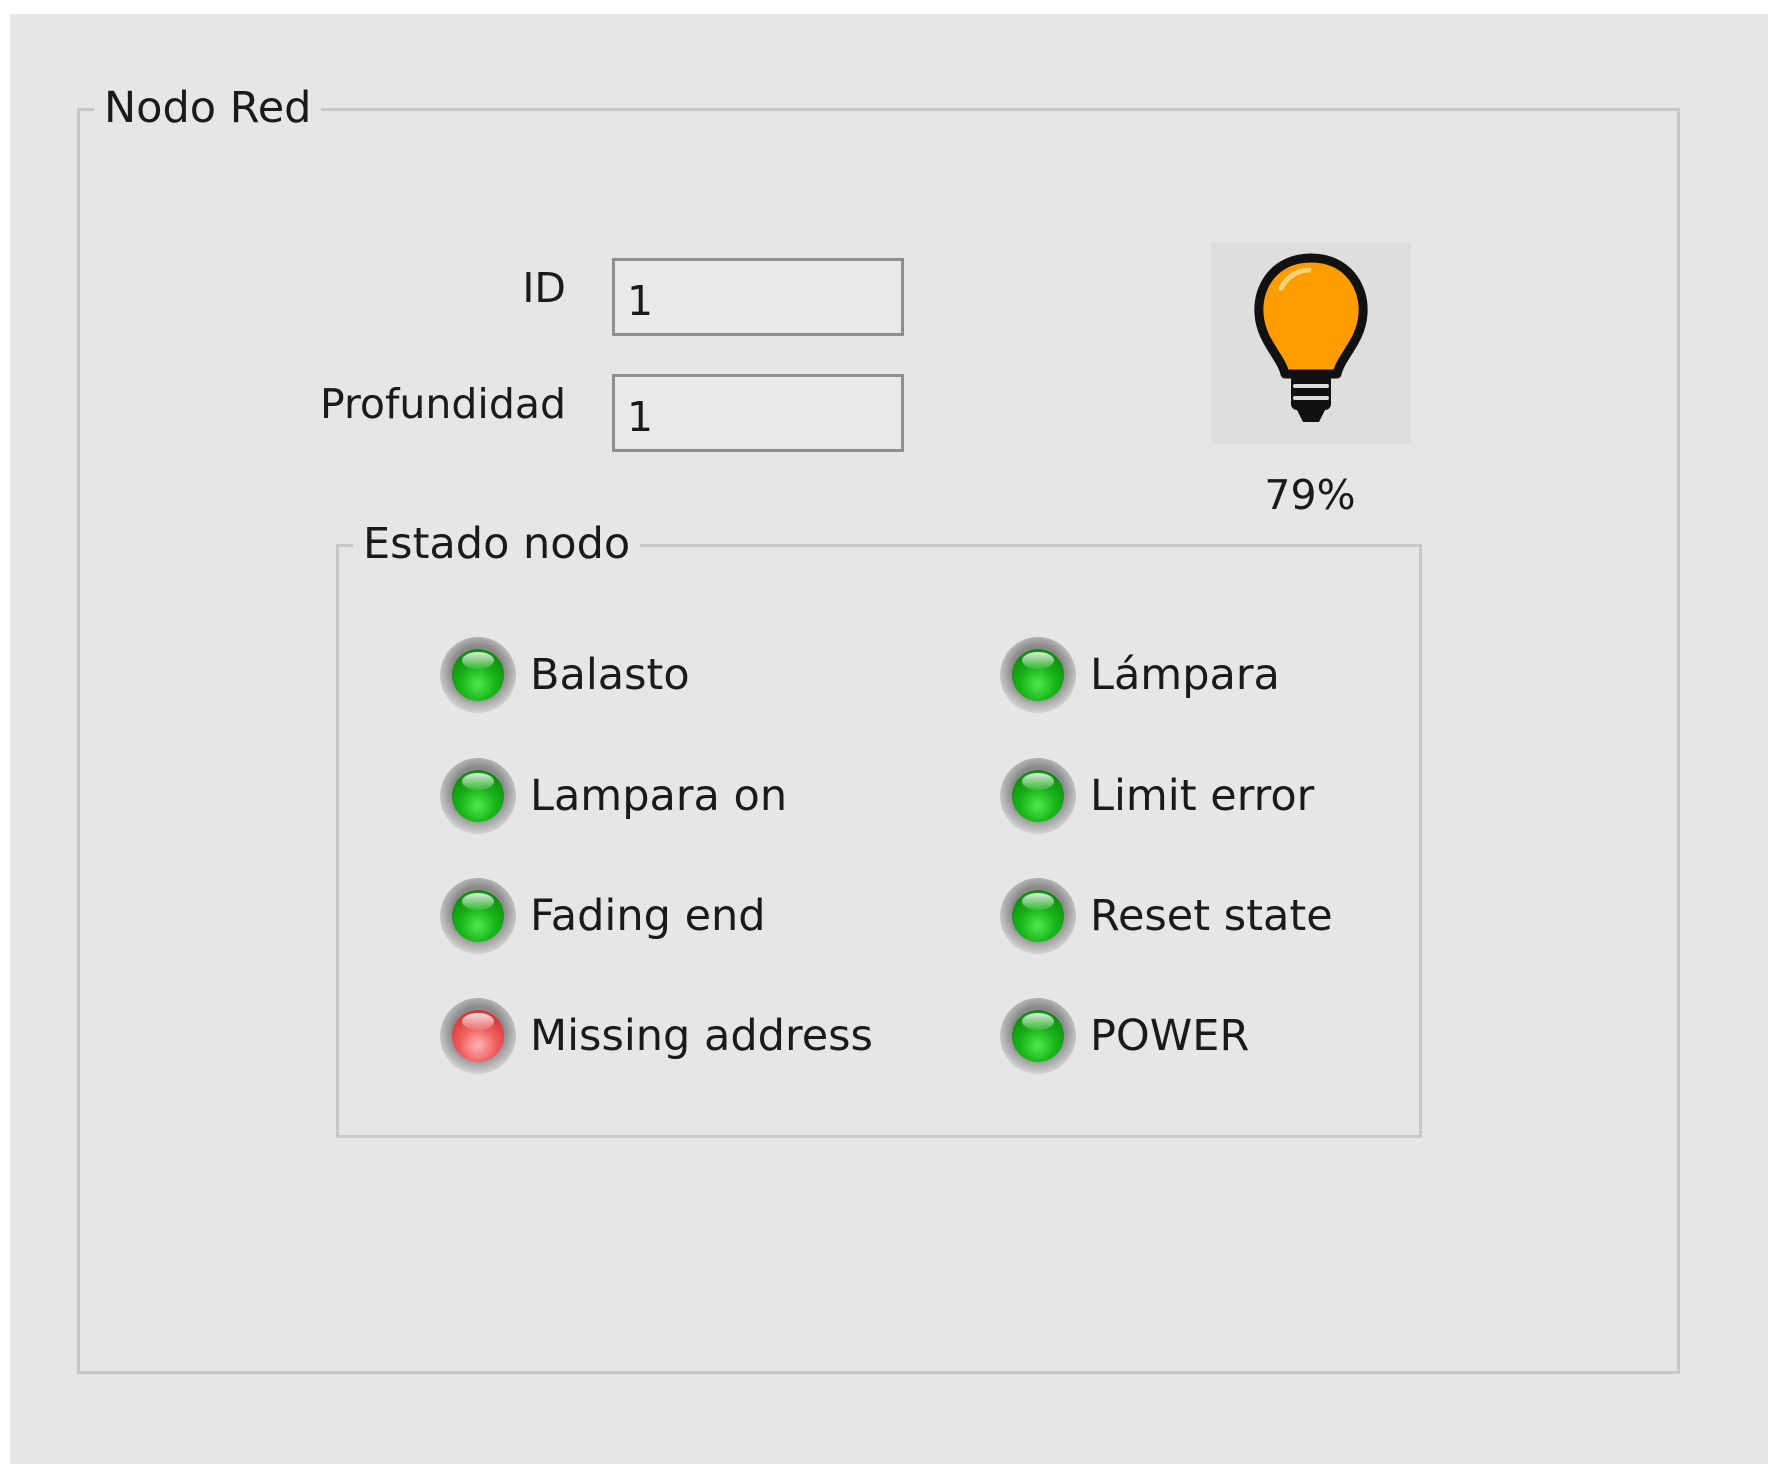  I want to click on indicator-label: POWER, so click(1170, 1035).